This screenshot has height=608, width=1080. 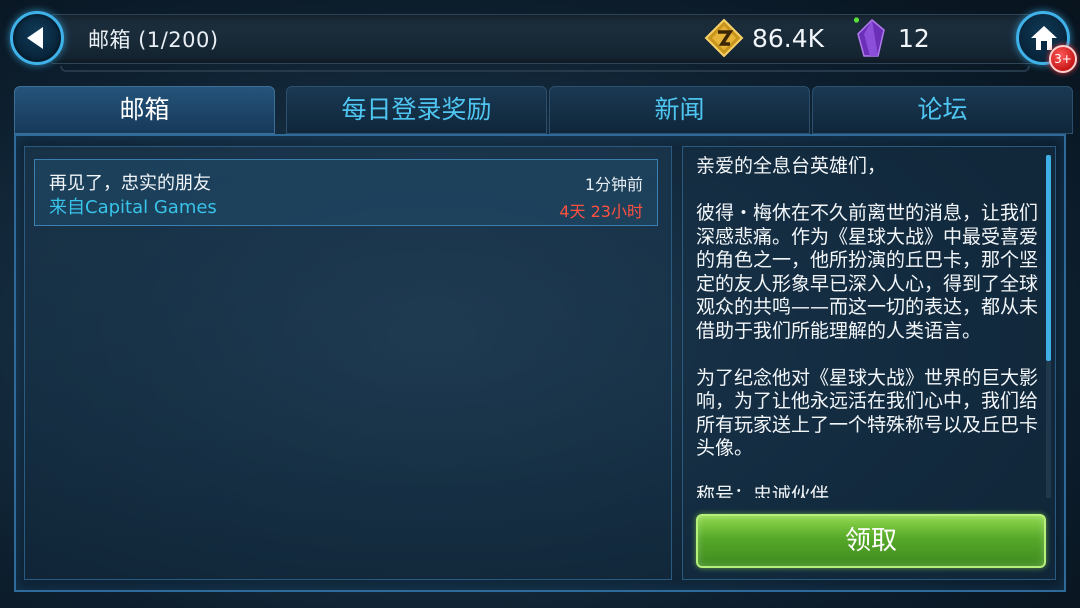 I want to click on mail-sender: 来自Capital Games, so click(x=133, y=207).